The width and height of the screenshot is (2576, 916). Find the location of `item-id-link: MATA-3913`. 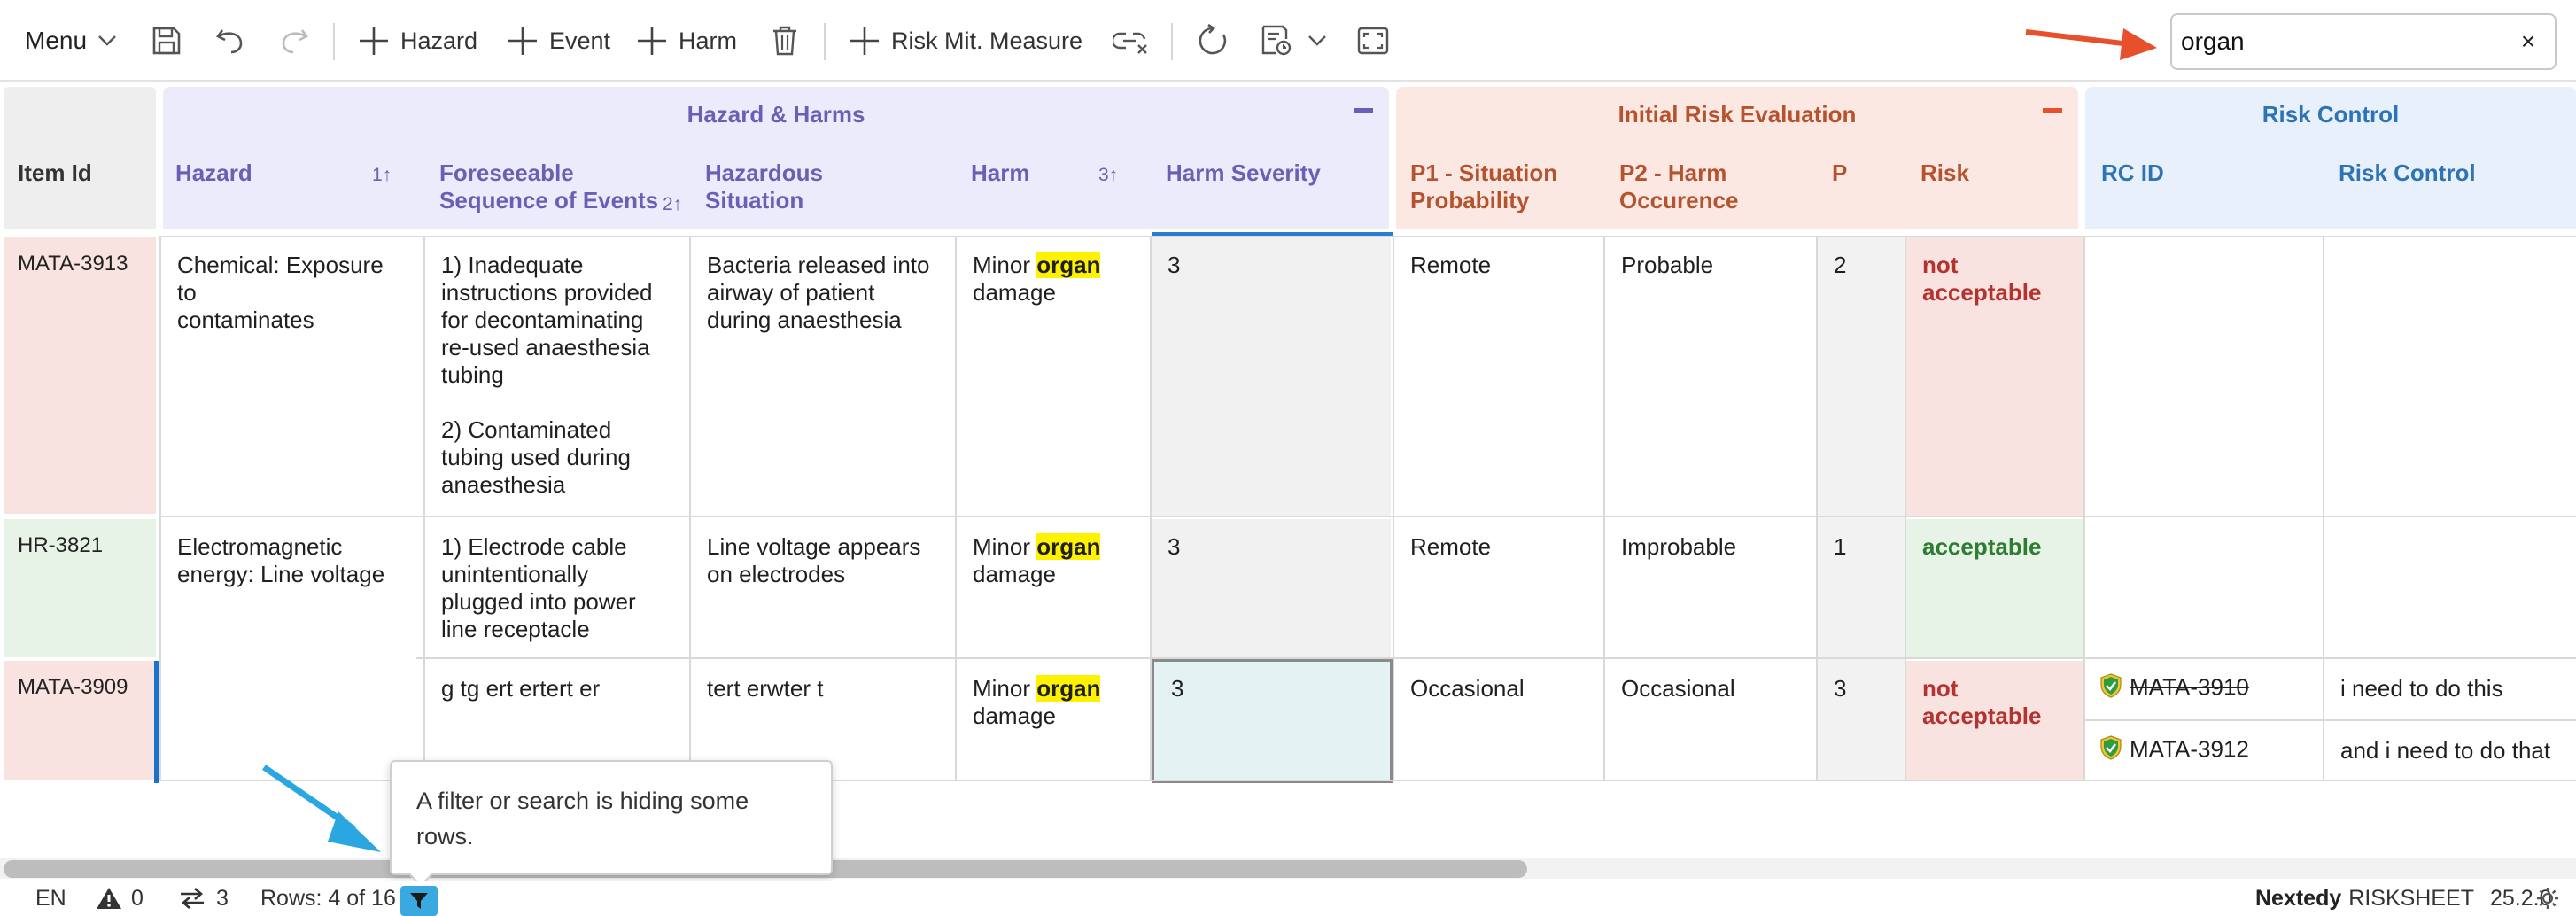

item-id-link: MATA-3913 is located at coordinates (80, 263).